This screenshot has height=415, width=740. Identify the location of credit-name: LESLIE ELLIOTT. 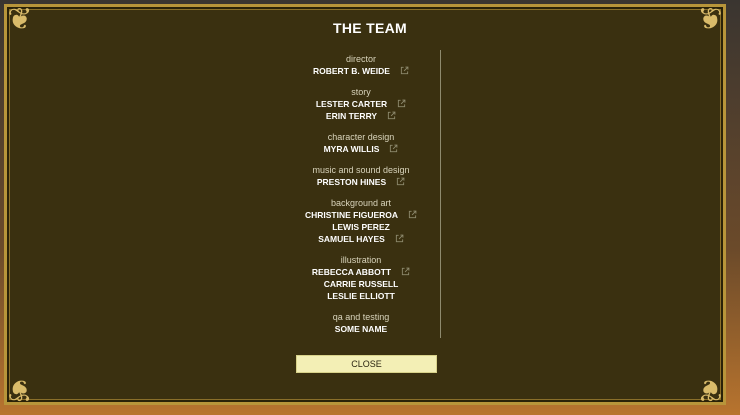
(361, 296).